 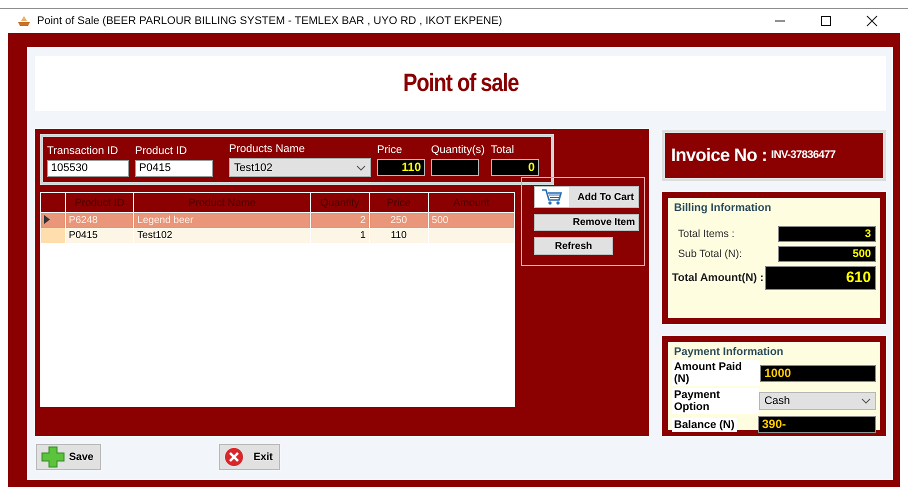 What do you see at coordinates (586, 197) in the screenshot?
I see `add-to-cart-button: Add To Cart` at bounding box center [586, 197].